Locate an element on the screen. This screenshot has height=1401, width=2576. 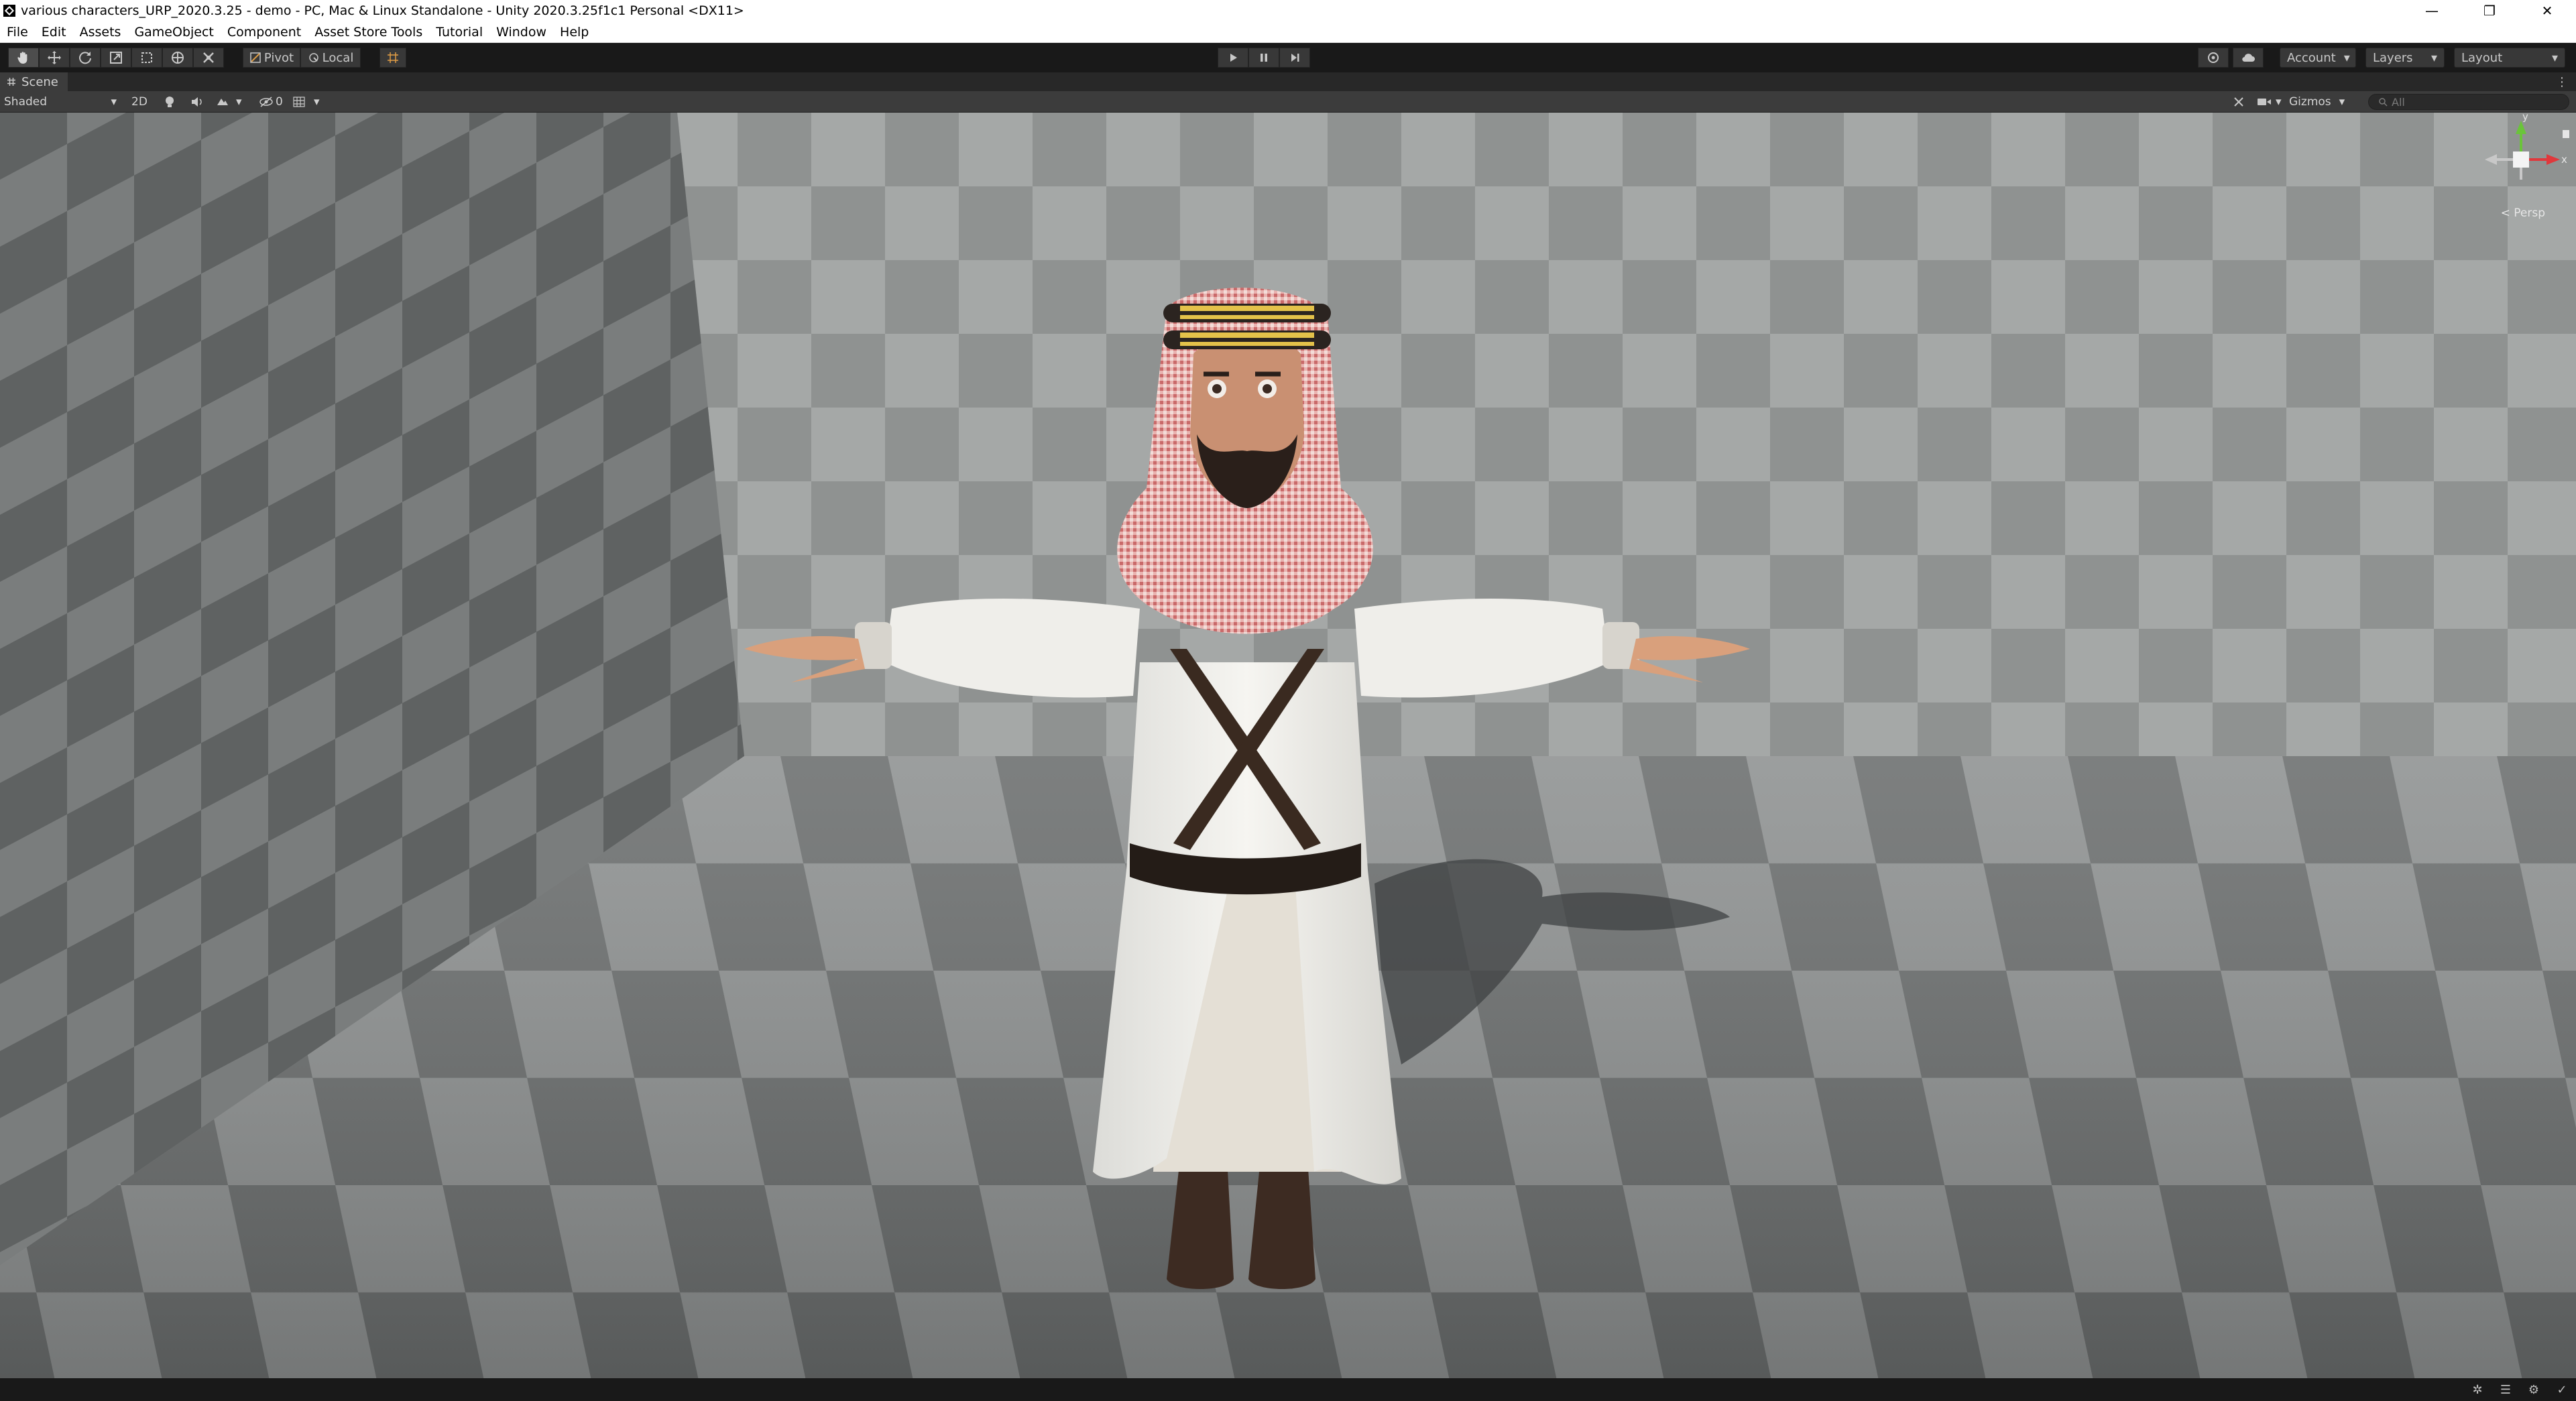
transform-tool-button is located at coordinates (177, 58).